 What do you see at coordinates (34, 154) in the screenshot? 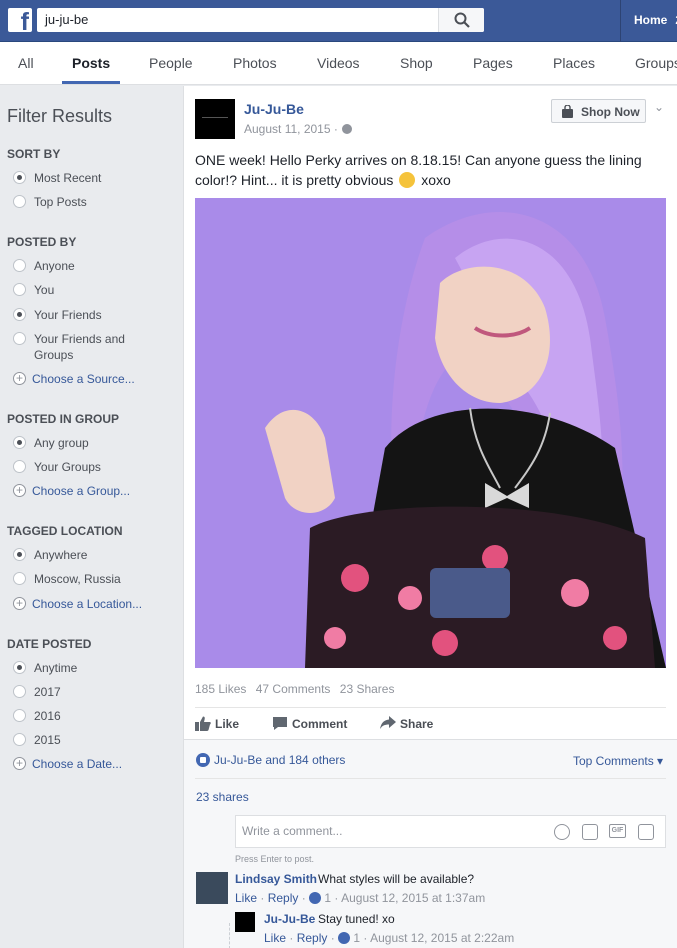
I see `section-title-sort-by: SORT BY` at bounding box center [34, 154].